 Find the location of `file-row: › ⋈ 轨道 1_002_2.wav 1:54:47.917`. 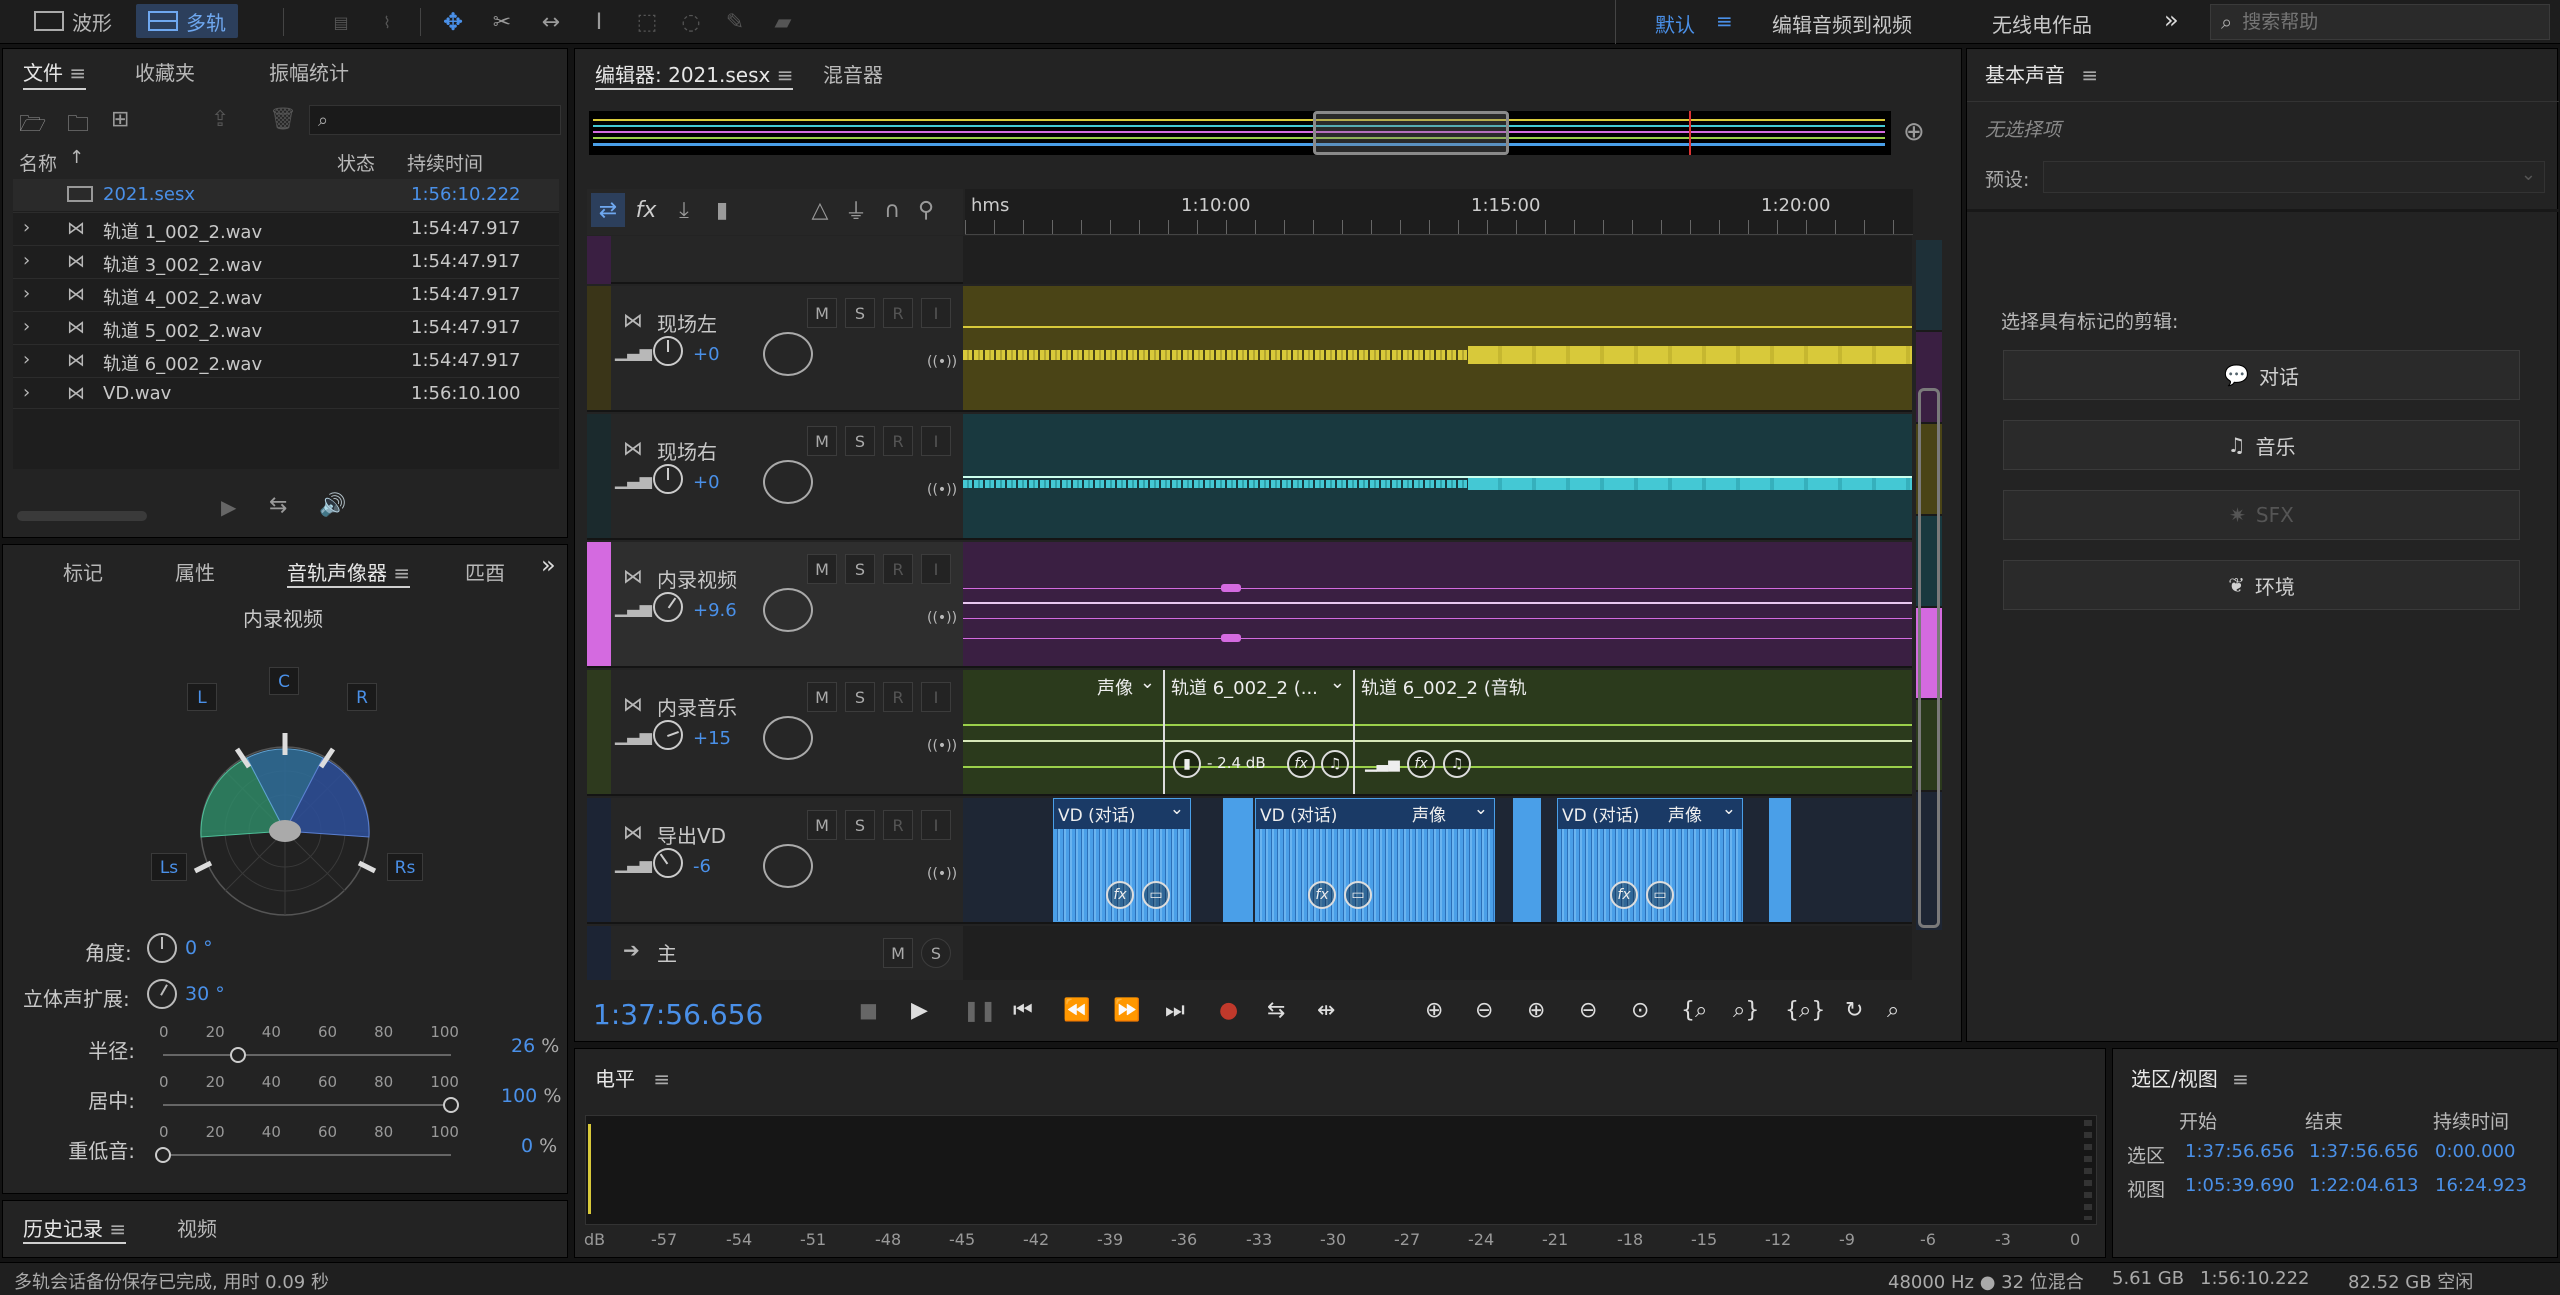

file-row: › ⋈ 轨道 1_002_2.wav 1:54:47.917 is located at coordinates (286, 228).